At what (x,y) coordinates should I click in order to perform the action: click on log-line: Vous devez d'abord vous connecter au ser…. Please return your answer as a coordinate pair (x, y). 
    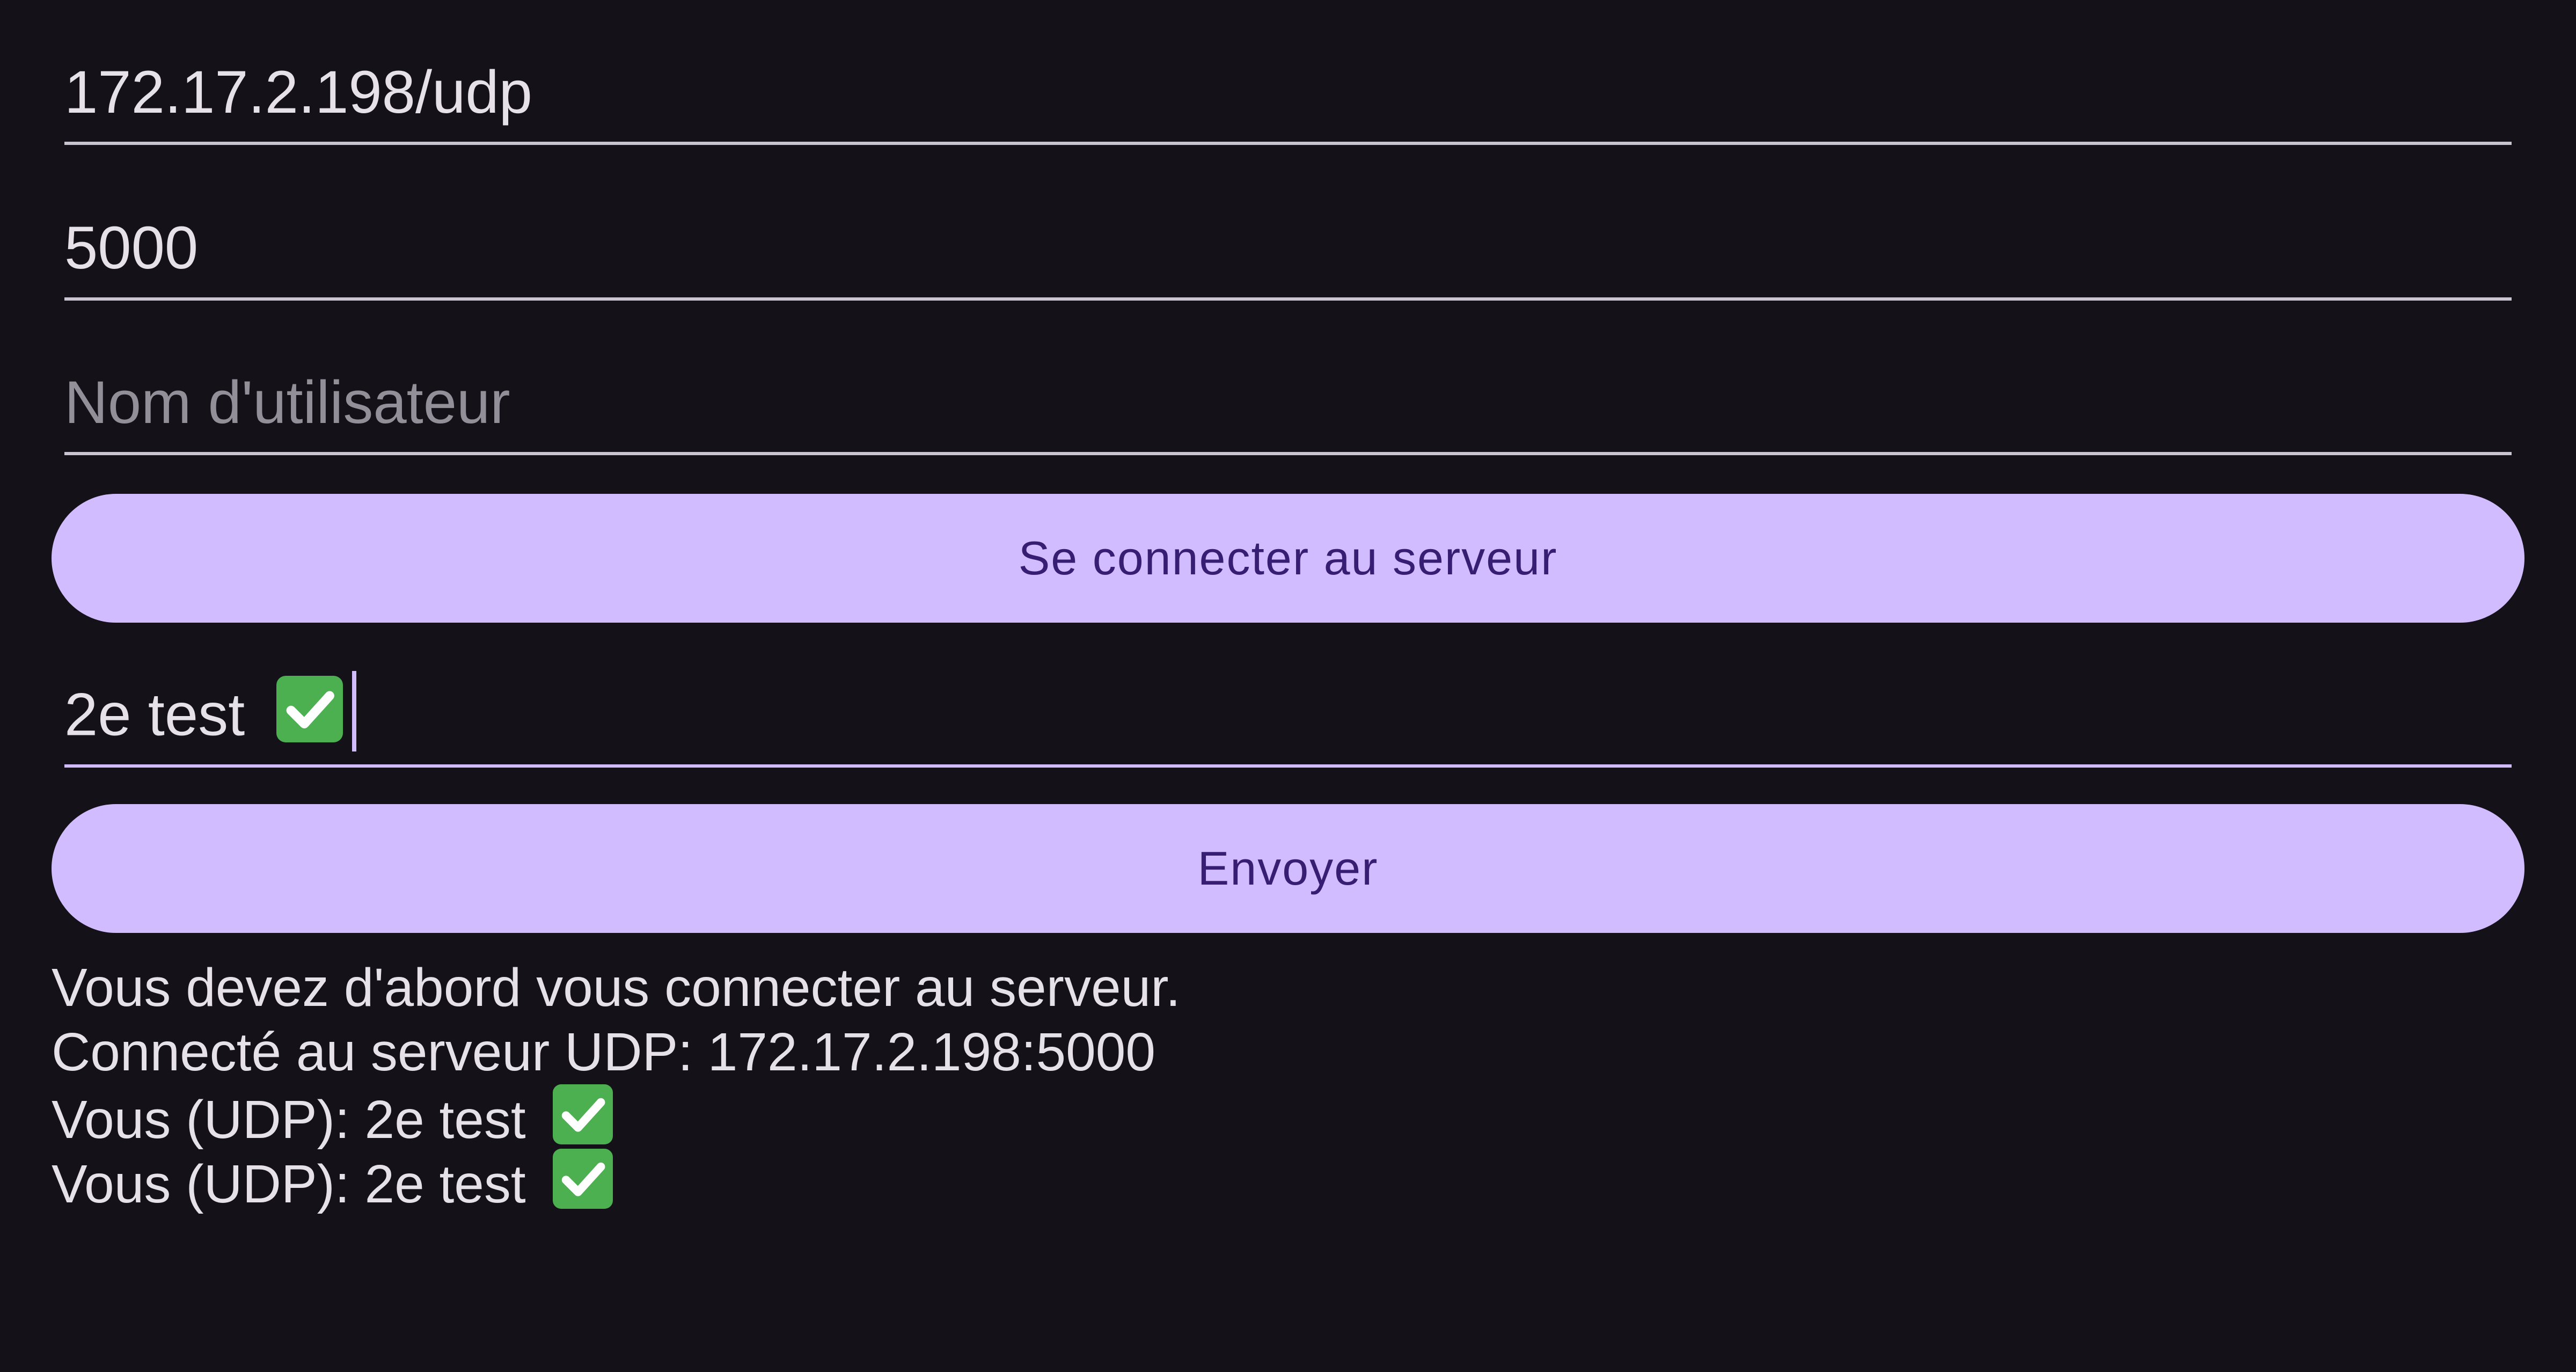
    Looking at the image, I should click on (1286, 987).